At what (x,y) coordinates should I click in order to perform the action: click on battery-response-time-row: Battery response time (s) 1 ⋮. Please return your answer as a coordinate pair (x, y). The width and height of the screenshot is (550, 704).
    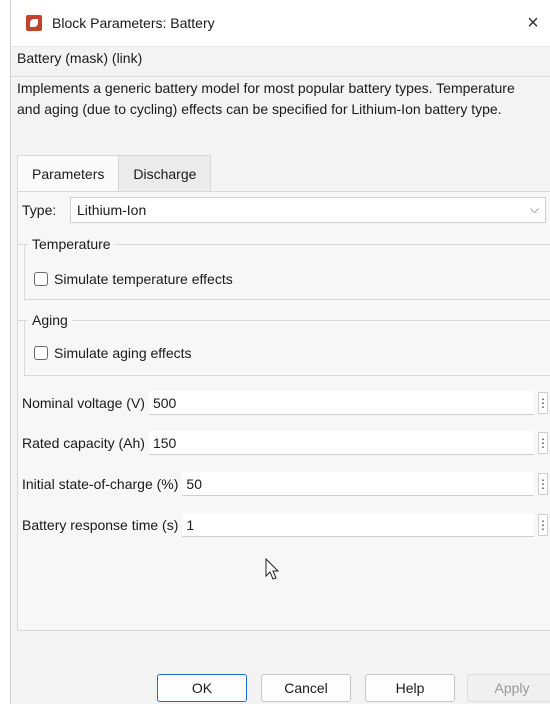
    Looking at the image, I should click on (286, 525).